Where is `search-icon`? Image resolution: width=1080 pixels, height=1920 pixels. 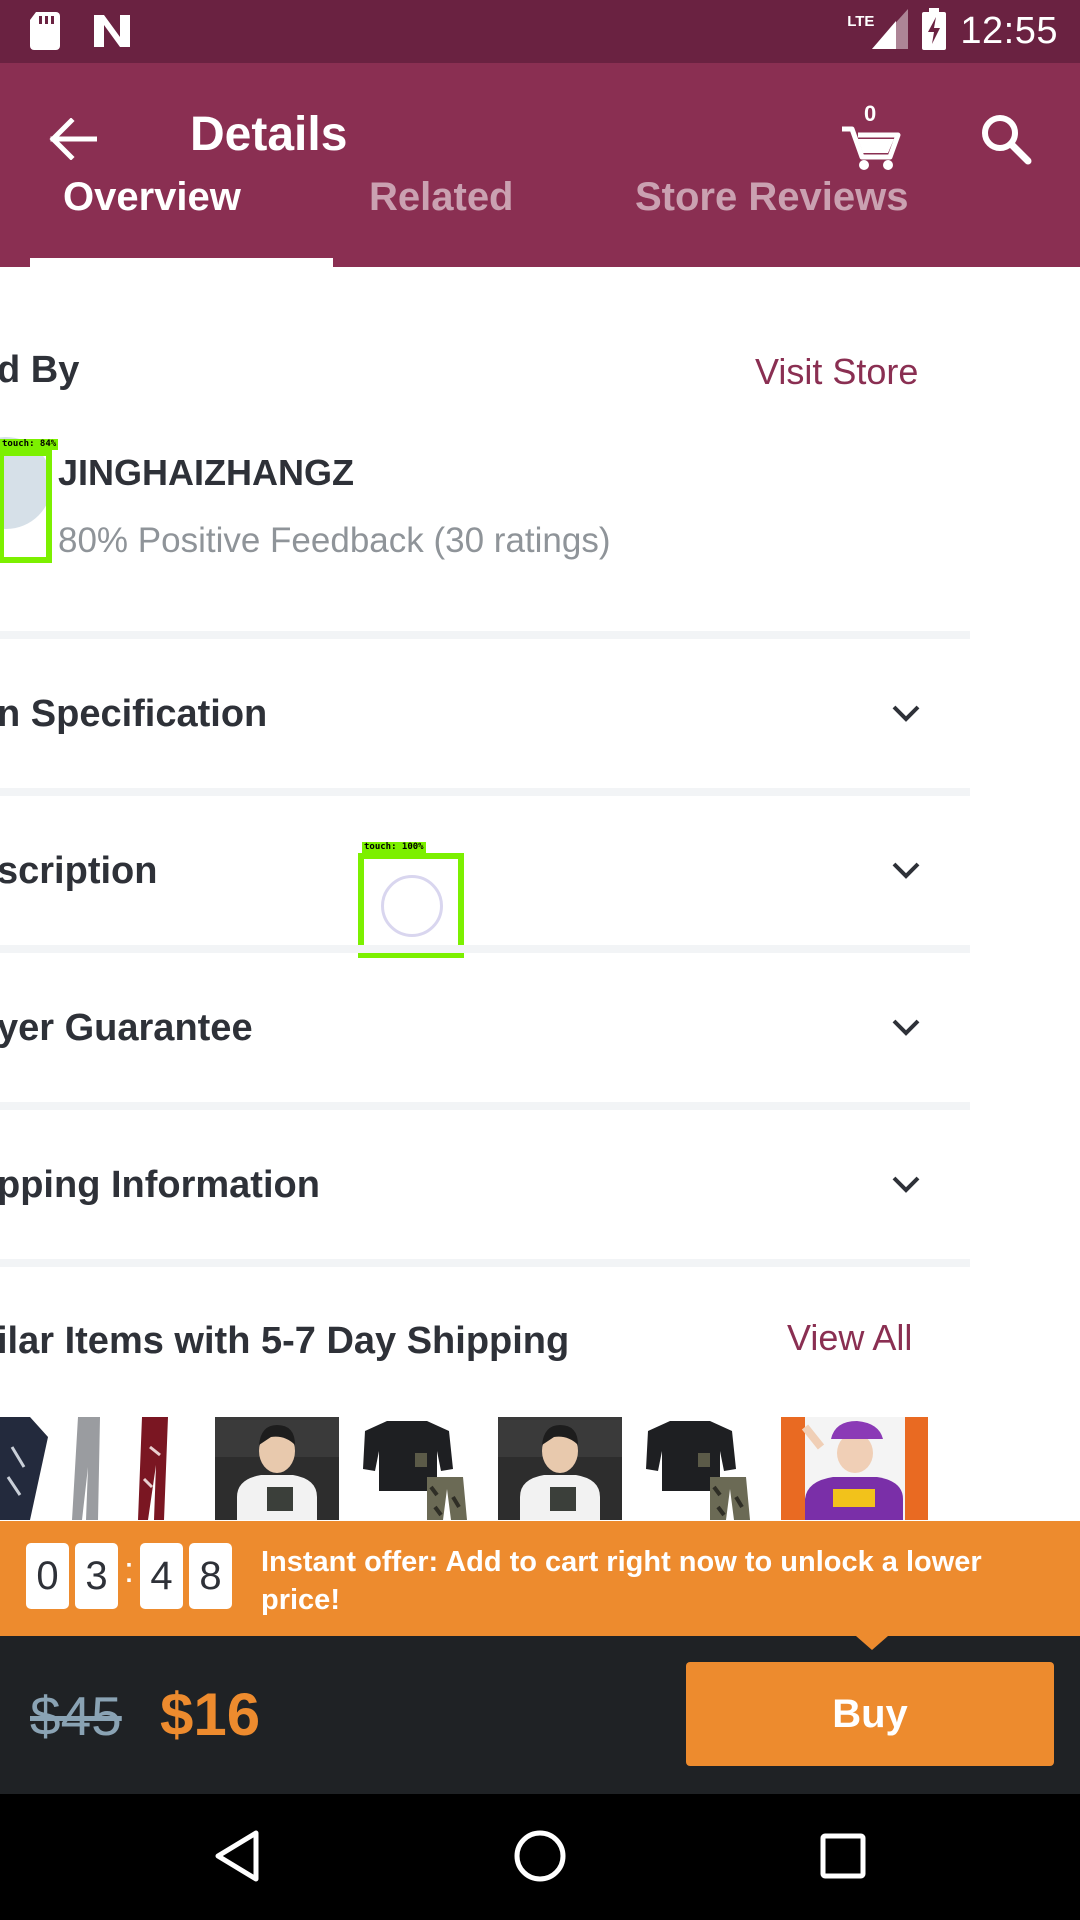
search-icon is located at coordinates (1007, 140).